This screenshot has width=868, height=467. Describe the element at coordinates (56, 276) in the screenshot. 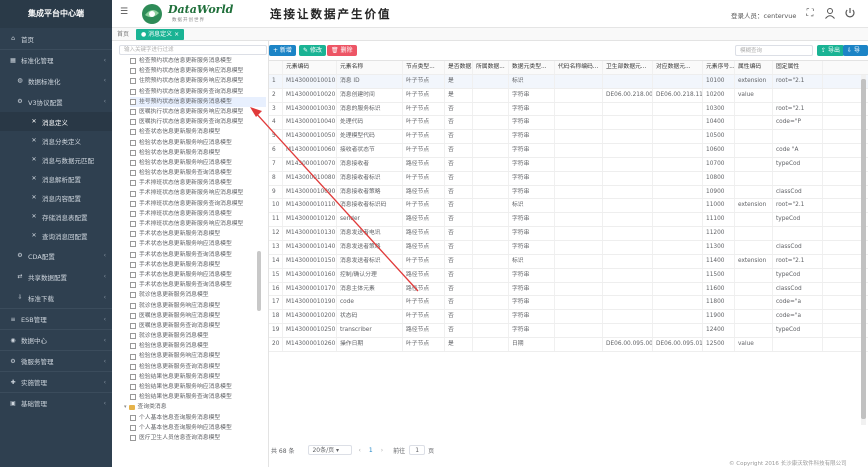

I see `sidebar-item: ⇄ 共享数据配置 ‹` at that location.